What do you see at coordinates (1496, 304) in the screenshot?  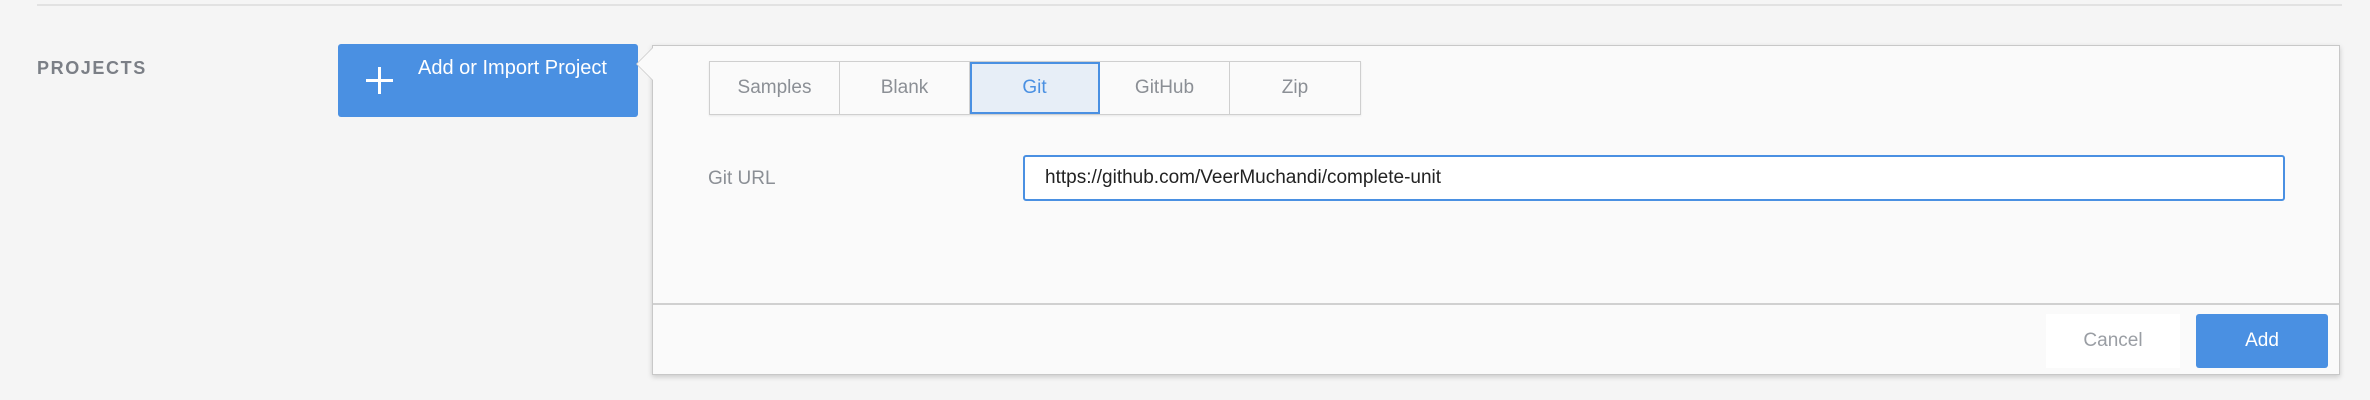 I see `panel-footer-divider` at bounding box center [1496, 304].